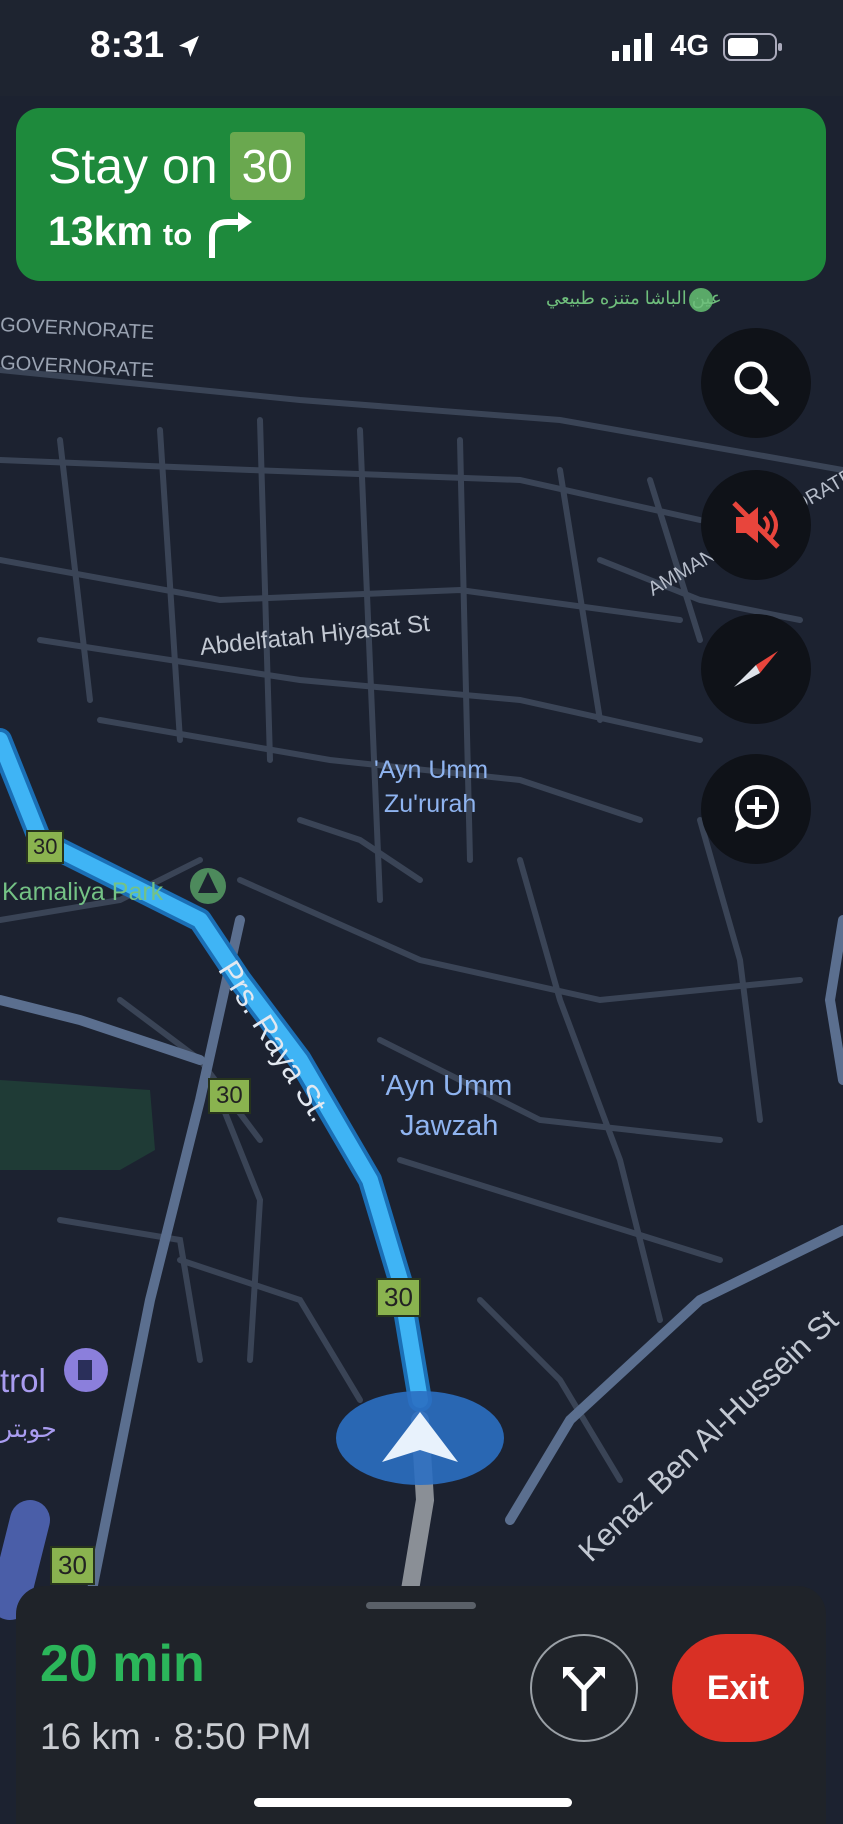 Image resolution: width=843 pixels, height=1824 pixels. What do you see at coordinates (122, 1664) in the screenshot?
I see `eta-minutes: 20 min` at bounding box center [122, 1664].